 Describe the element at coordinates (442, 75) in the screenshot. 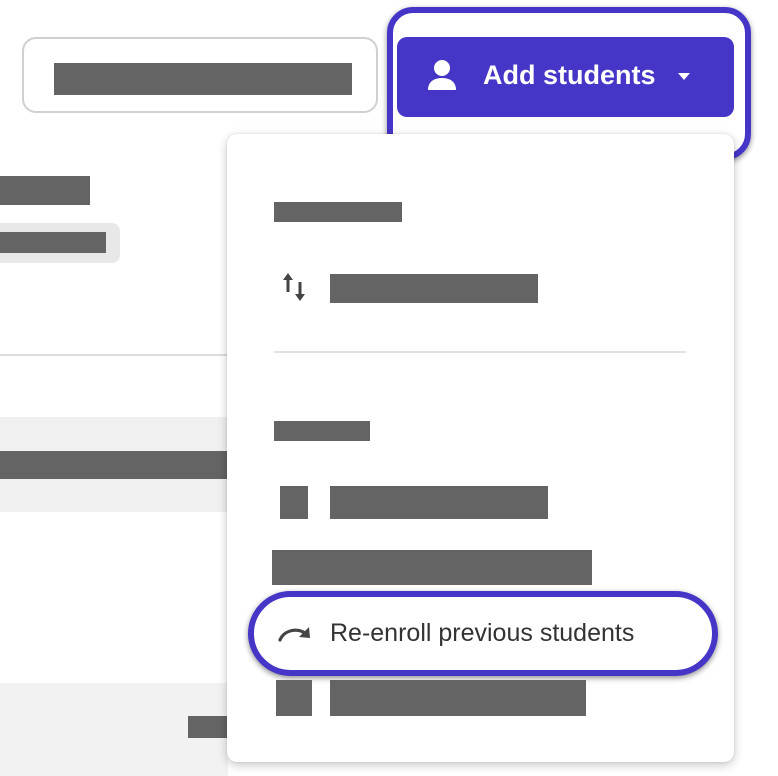

I see `person-icon` at that location.